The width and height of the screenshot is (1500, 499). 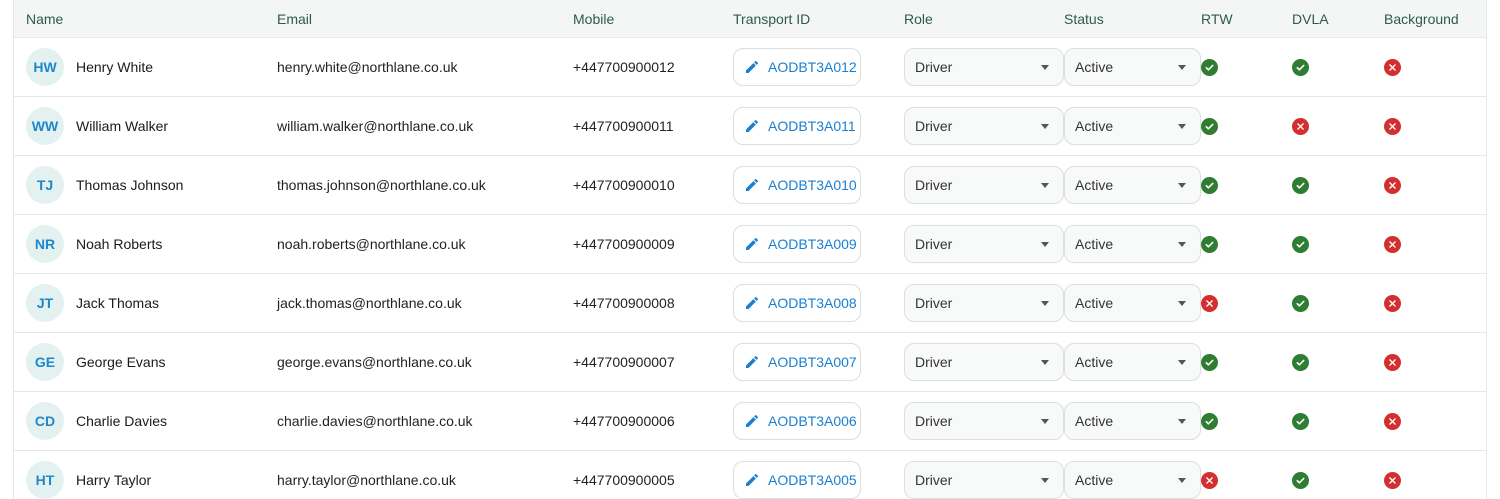 What do you see at coordinates (1435, 18) in the screenshot?
I see `column-header-background: Background` at bounding box center [1435, 18].